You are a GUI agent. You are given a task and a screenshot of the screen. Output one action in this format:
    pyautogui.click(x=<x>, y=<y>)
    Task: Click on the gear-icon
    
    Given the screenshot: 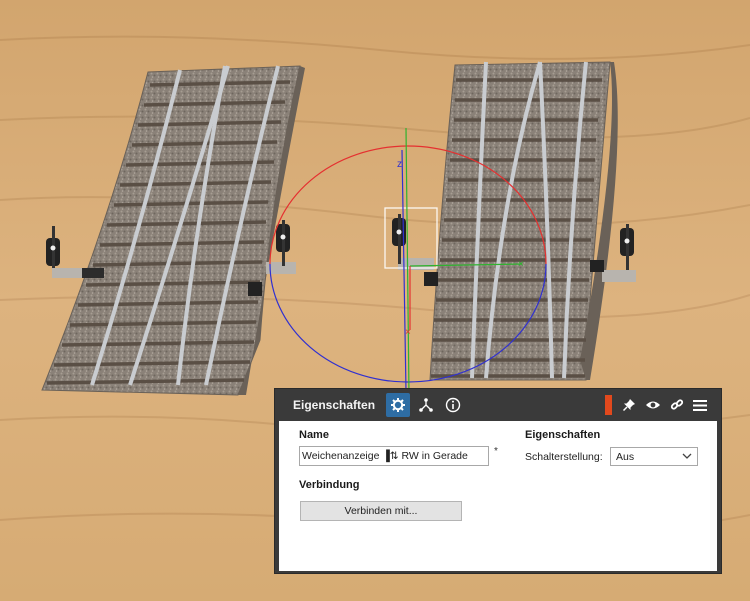 What is the action you would take?
    pyautogui.click(x=398, y=405)
    